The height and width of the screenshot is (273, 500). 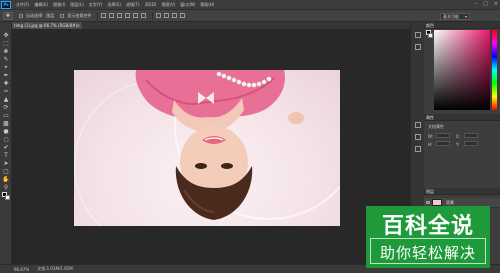 I want to click on dodge-tool-icon: ○, so click(x=6, y=139).